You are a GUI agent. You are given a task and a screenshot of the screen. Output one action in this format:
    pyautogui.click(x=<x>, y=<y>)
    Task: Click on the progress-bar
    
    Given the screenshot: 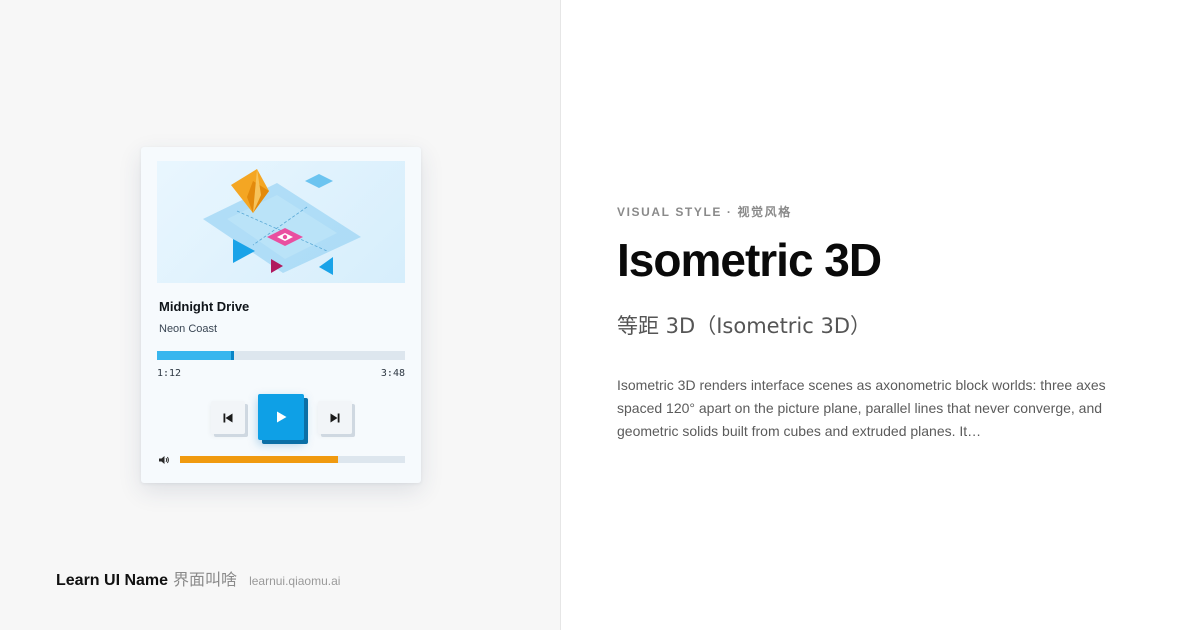 What is the action you would take?
    pyautogui.click(x=281, y=355)
    